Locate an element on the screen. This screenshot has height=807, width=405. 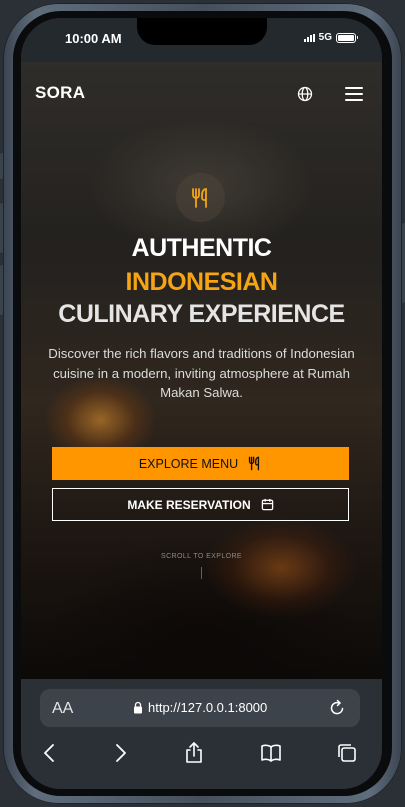
headline-line-1: AUTHENTIC is located at coordinates (201, 248).